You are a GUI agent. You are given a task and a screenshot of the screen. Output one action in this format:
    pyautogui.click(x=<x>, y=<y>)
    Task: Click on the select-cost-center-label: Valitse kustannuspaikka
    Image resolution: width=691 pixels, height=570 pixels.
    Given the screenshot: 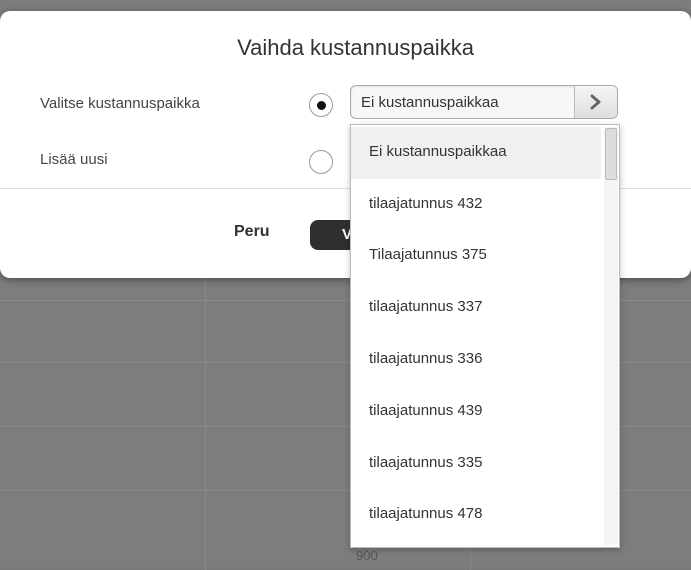 What is the action you would take?
    pyautogui.click(x=120, y=103)
    